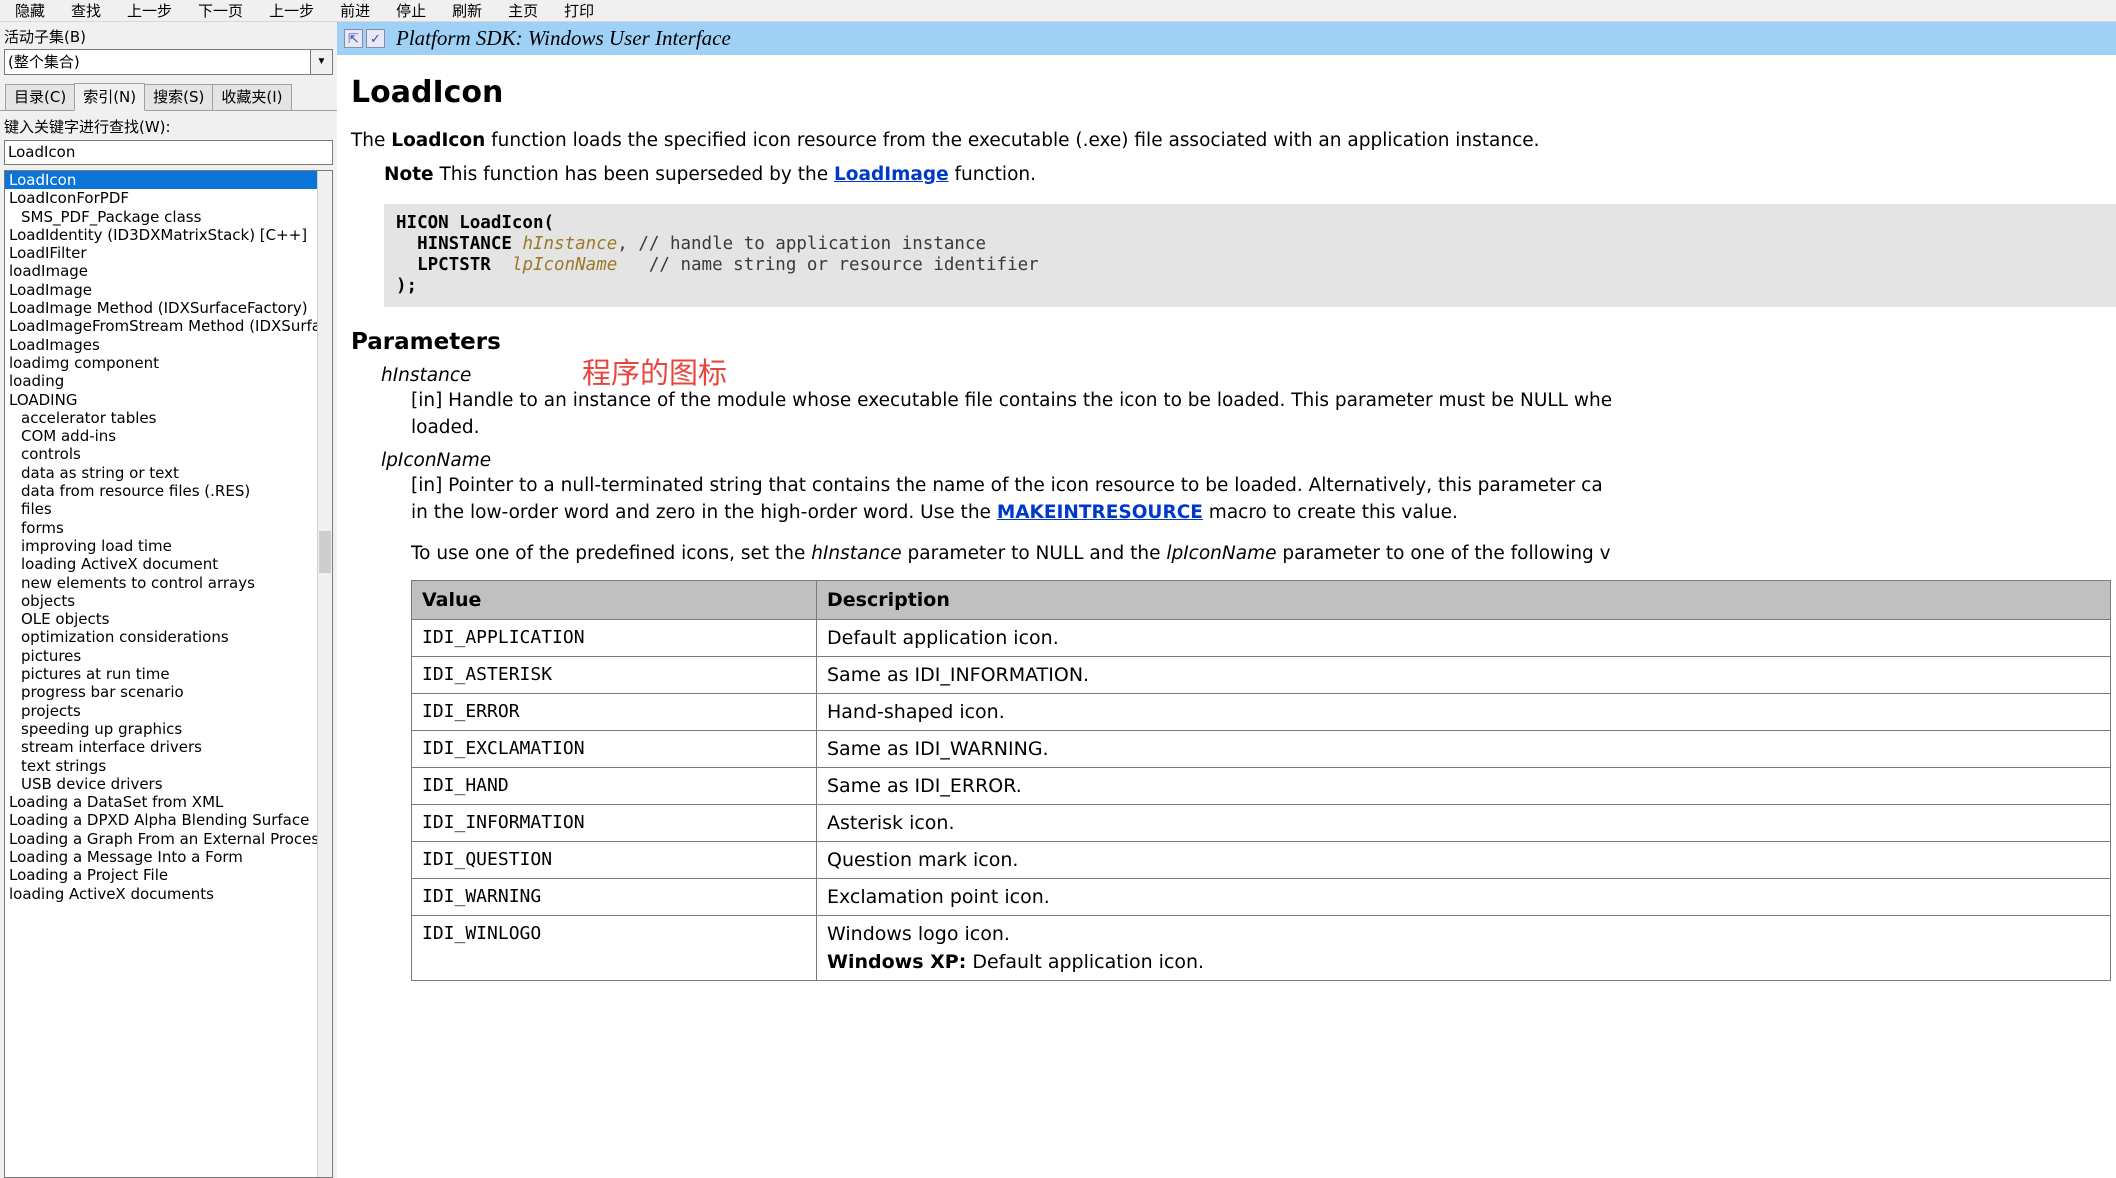  Describe the element at coordinates (161, 381) in the screenshot. I see `index-list-item: loading` at that location.